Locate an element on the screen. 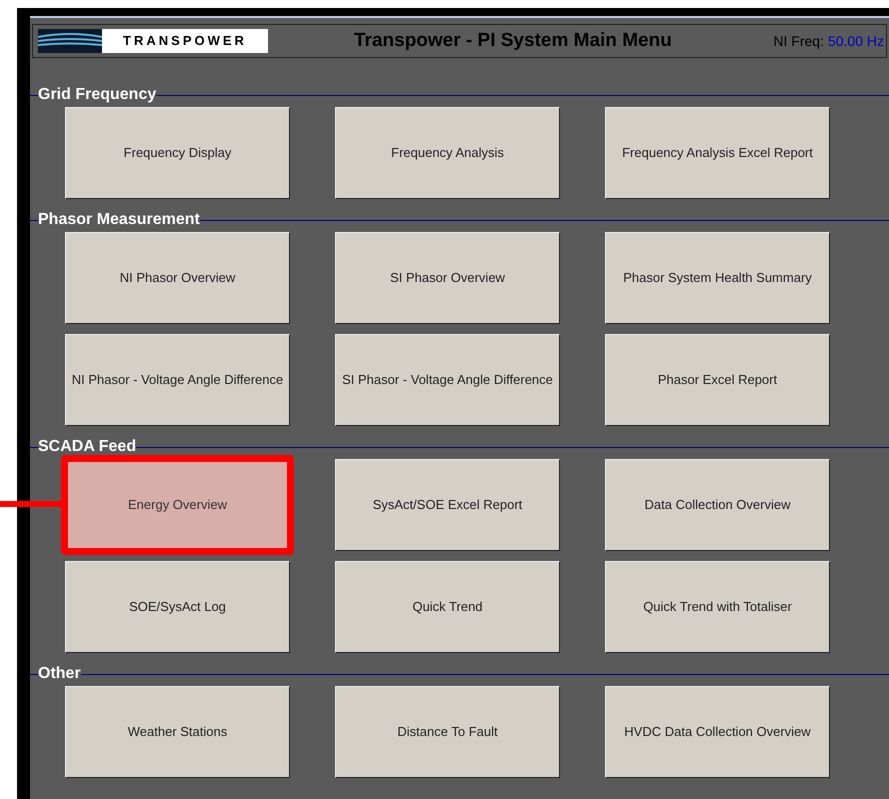  section-title: Phasor Measurement is located at coordinates (119, 220).